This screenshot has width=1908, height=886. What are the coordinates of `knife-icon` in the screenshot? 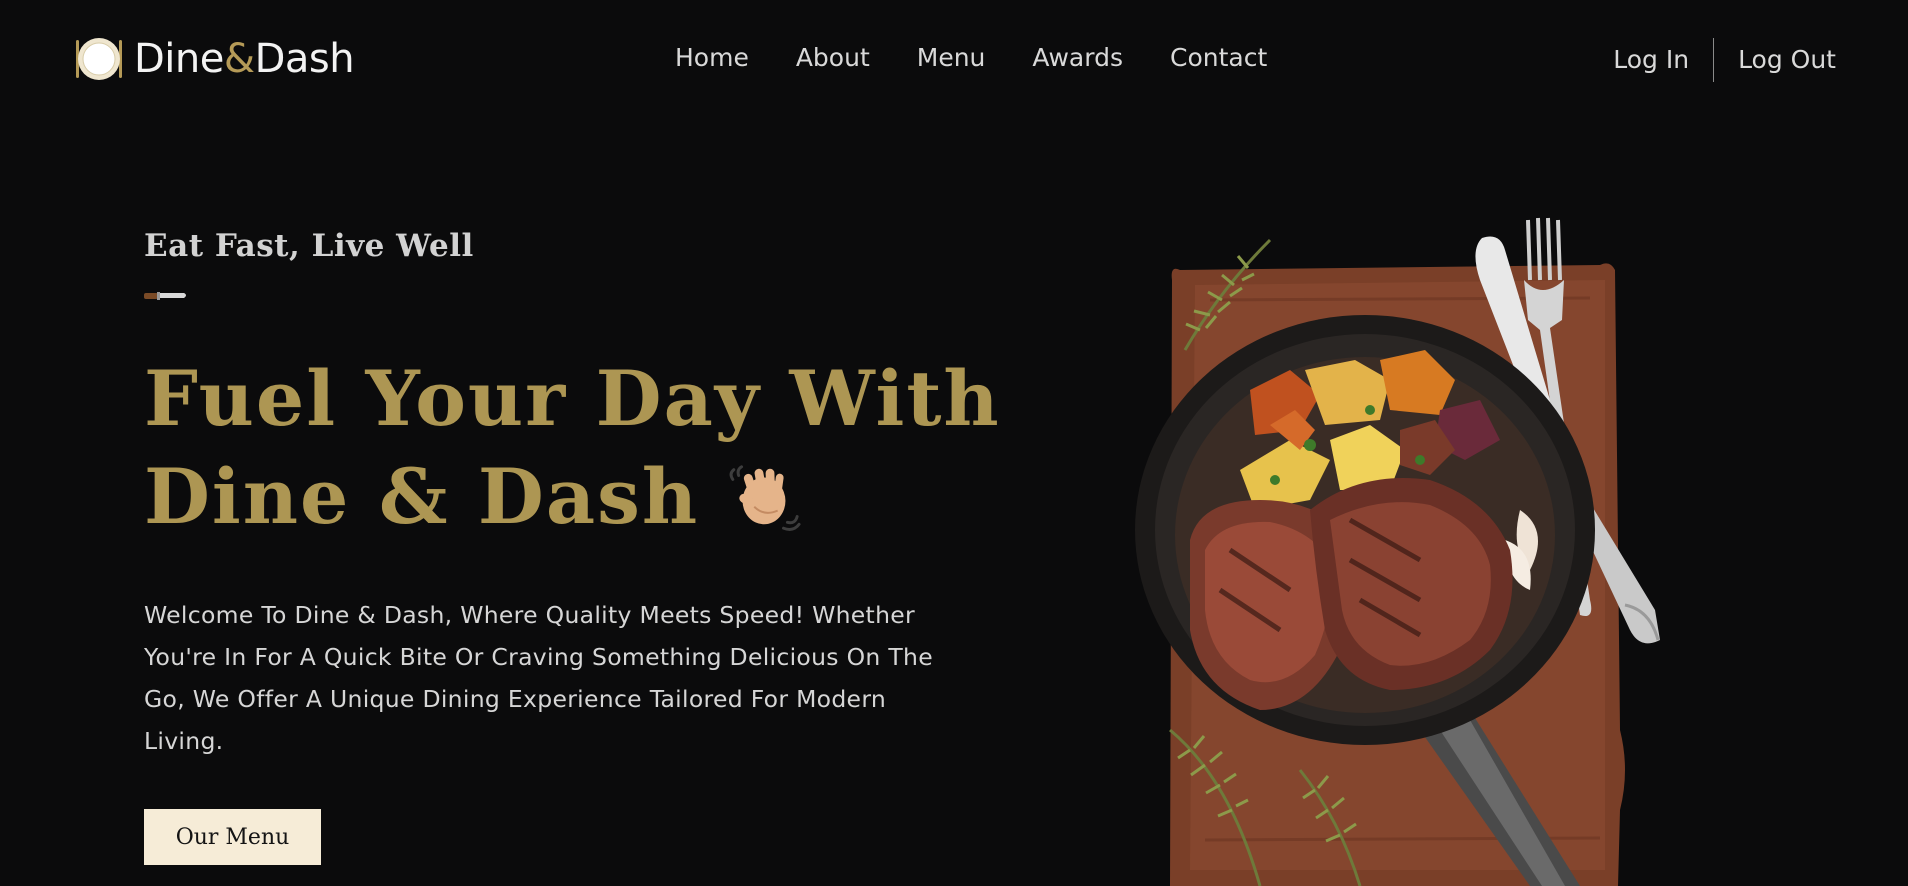 It's located at (165, 296).